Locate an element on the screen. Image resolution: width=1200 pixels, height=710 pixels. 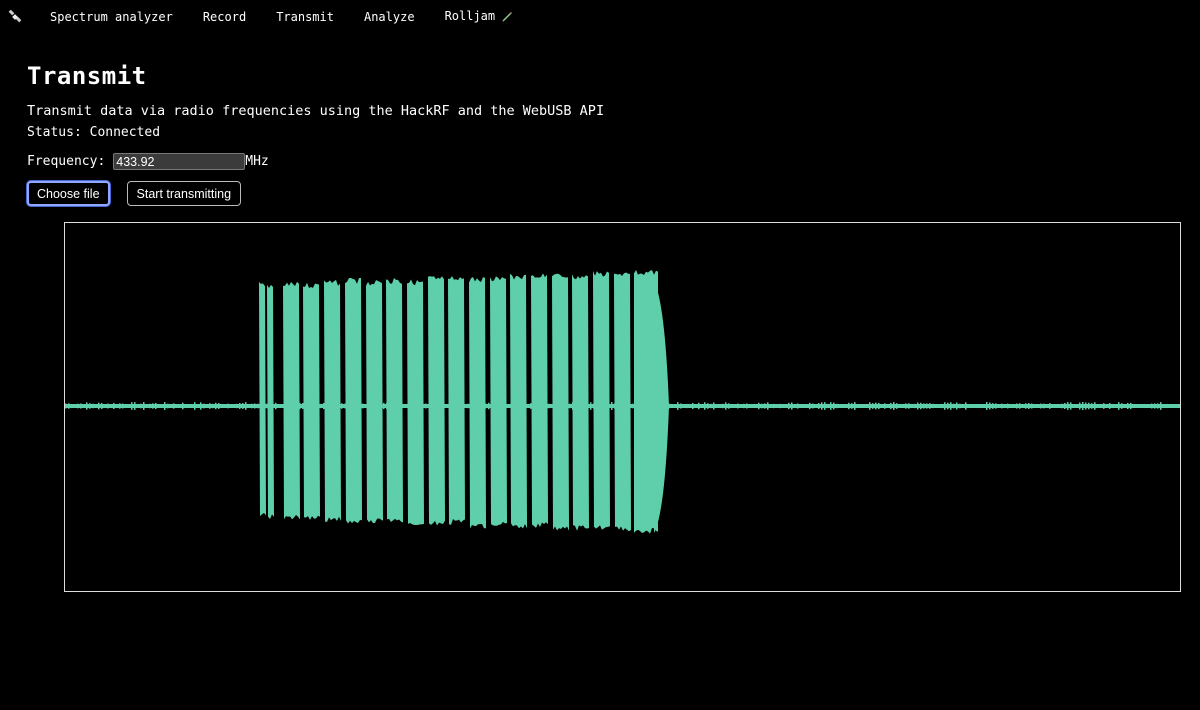
nav-link-rolljam: Rolljam is located at coordinates (479, 17).